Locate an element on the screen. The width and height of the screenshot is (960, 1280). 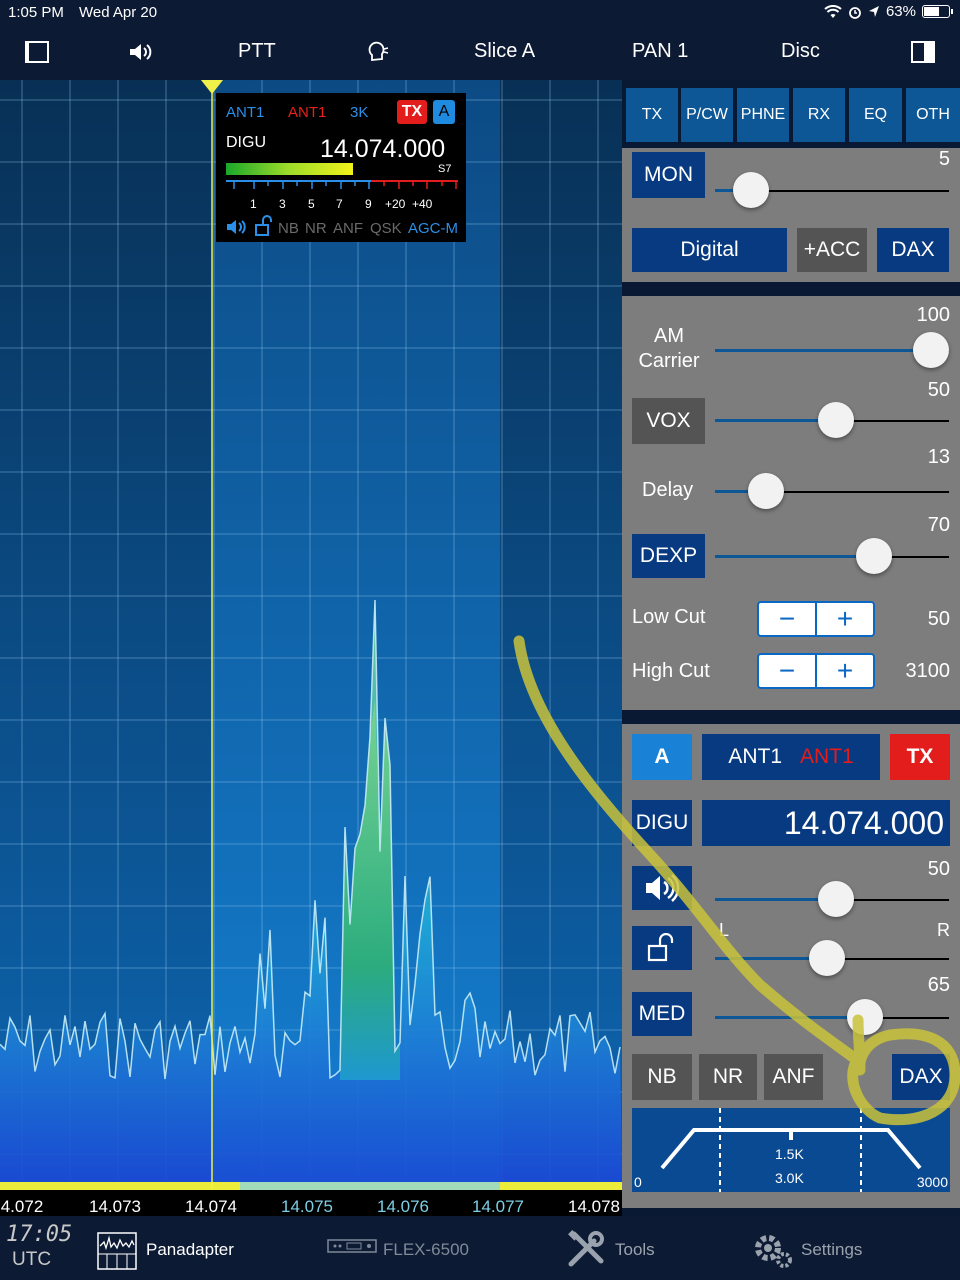
low-cut-stepper: − + is located at coordinates (816, 619).